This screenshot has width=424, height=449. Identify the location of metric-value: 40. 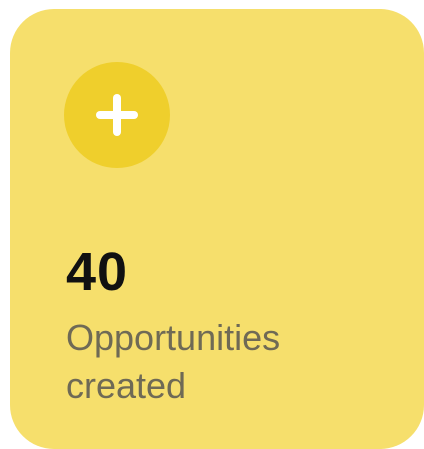
(97, 272).